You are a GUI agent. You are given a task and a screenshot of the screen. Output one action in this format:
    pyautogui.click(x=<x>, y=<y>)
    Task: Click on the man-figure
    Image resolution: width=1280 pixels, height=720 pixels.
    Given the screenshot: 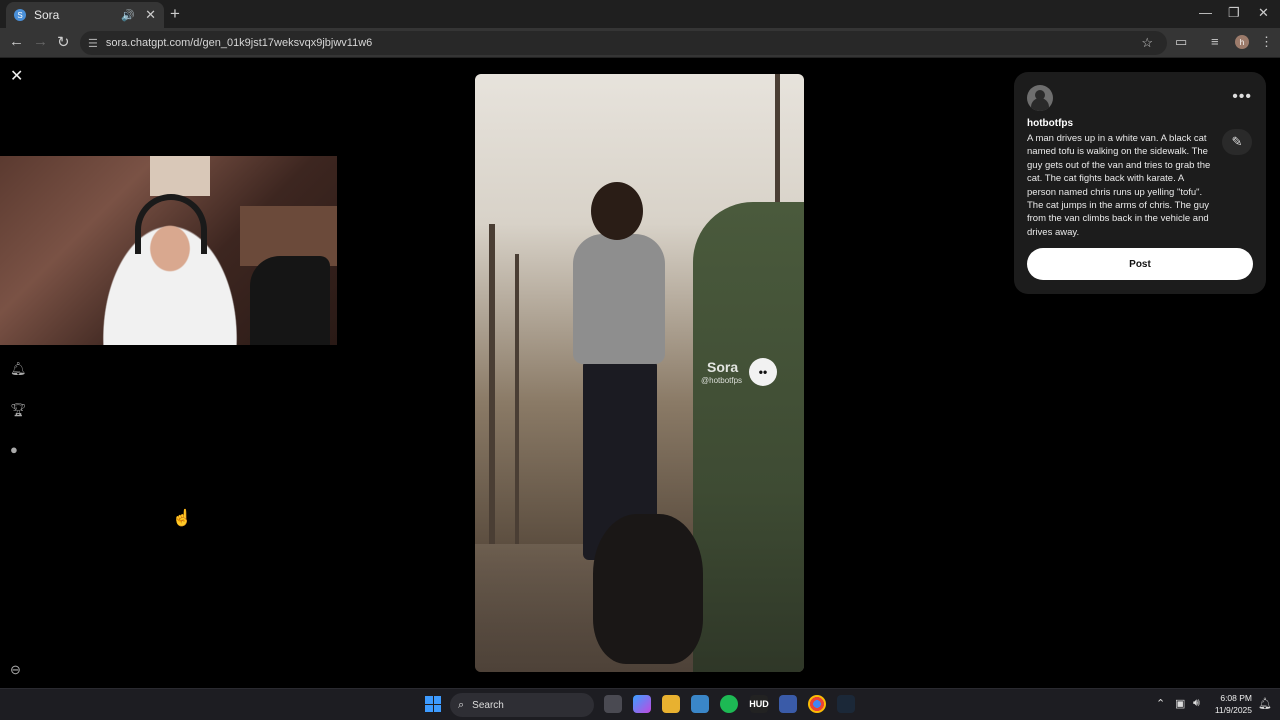 What is the action you would take?
    pyautogui.click(x=748, y=437)
    